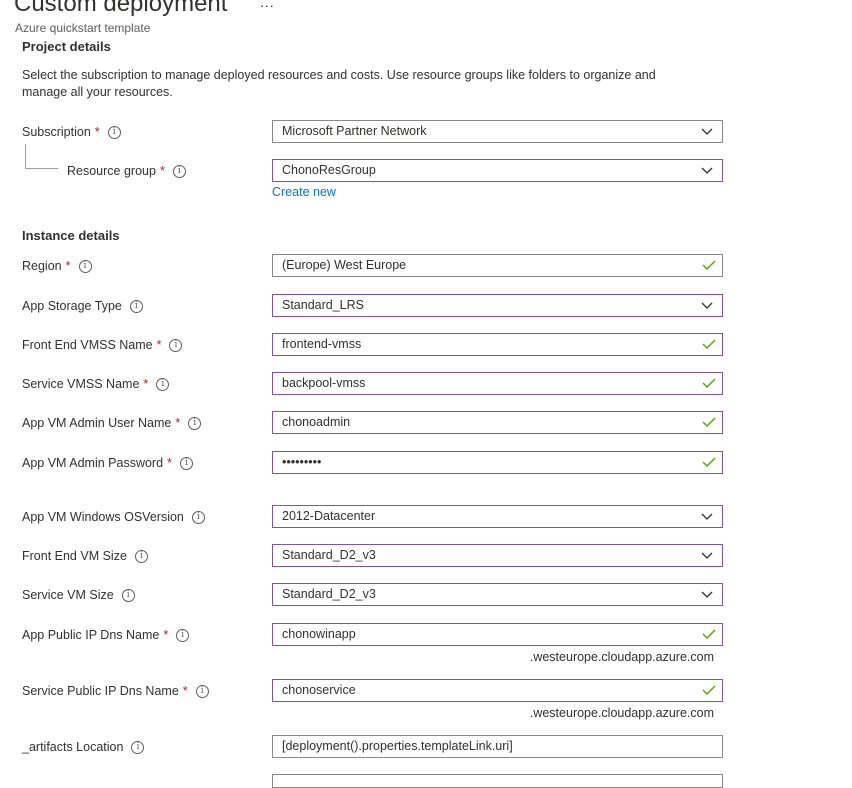 This screenshot has height=788, width=852. Describe the element at coordinates (41, 168) in the screenshot. I see `tree-connector` at that location.